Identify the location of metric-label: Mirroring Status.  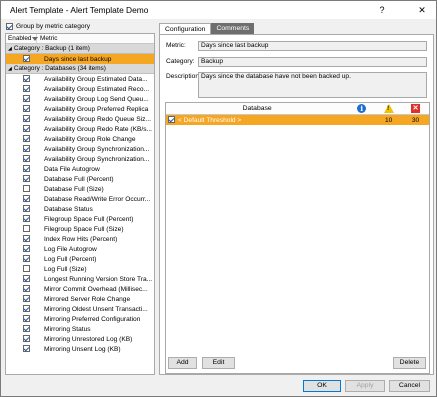
(67, 329).